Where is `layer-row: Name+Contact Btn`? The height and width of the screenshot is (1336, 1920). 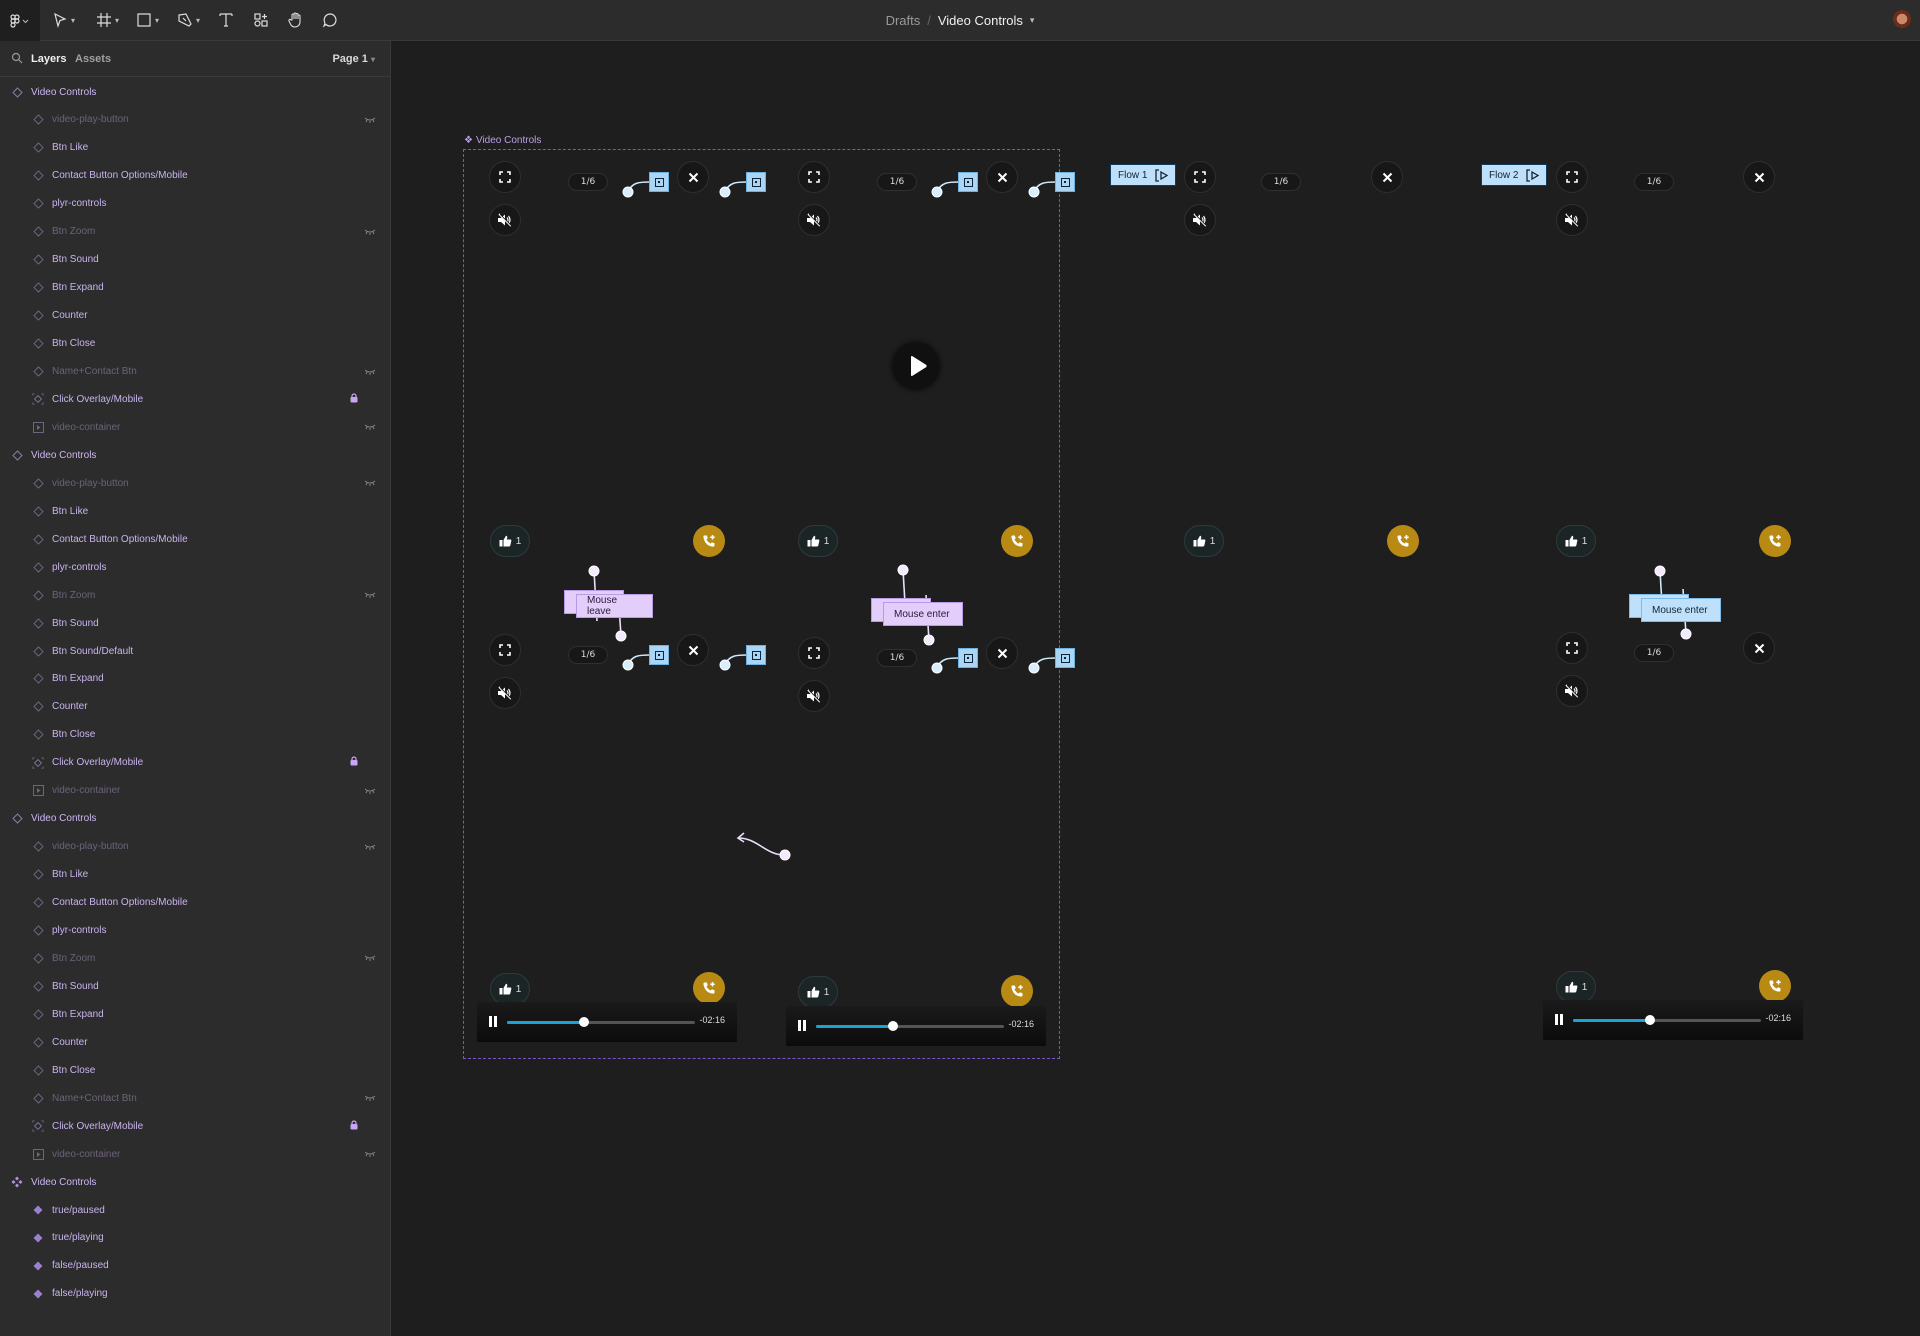
layer-row: Name+Contact Btn is located at coordinates (195, 372).